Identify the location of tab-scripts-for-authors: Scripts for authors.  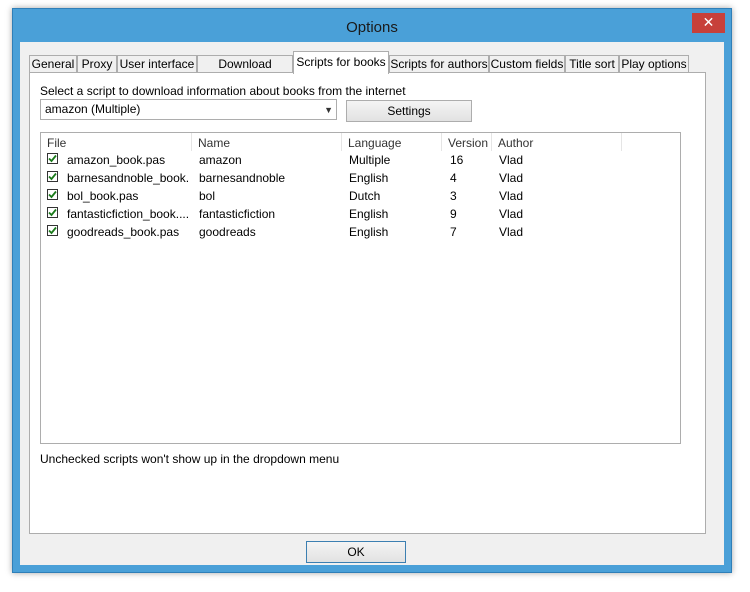
(439, 64).